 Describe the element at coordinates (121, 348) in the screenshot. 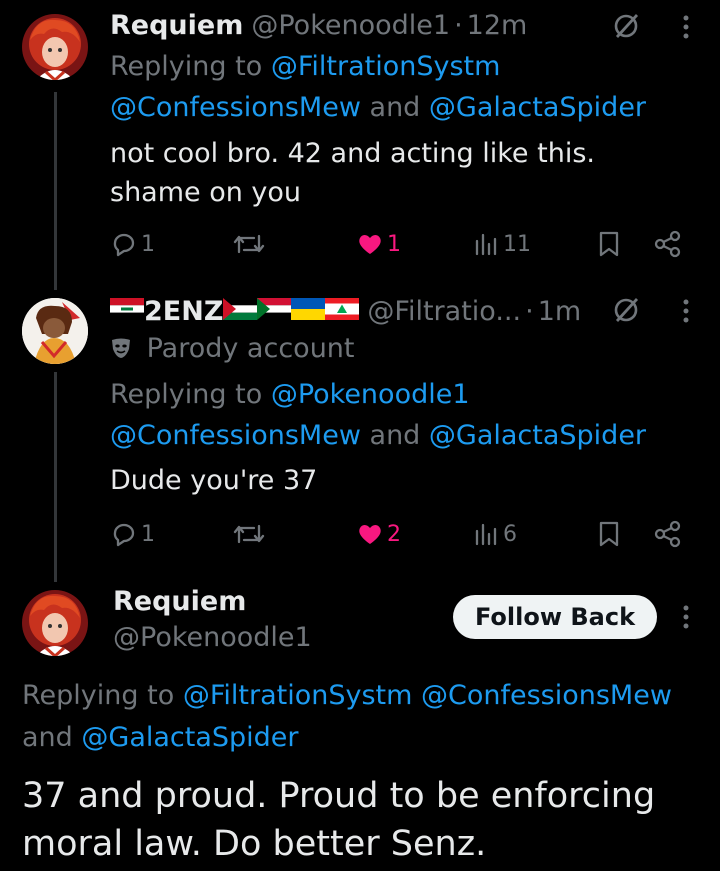

I see `parody-mask-icon` at that location.